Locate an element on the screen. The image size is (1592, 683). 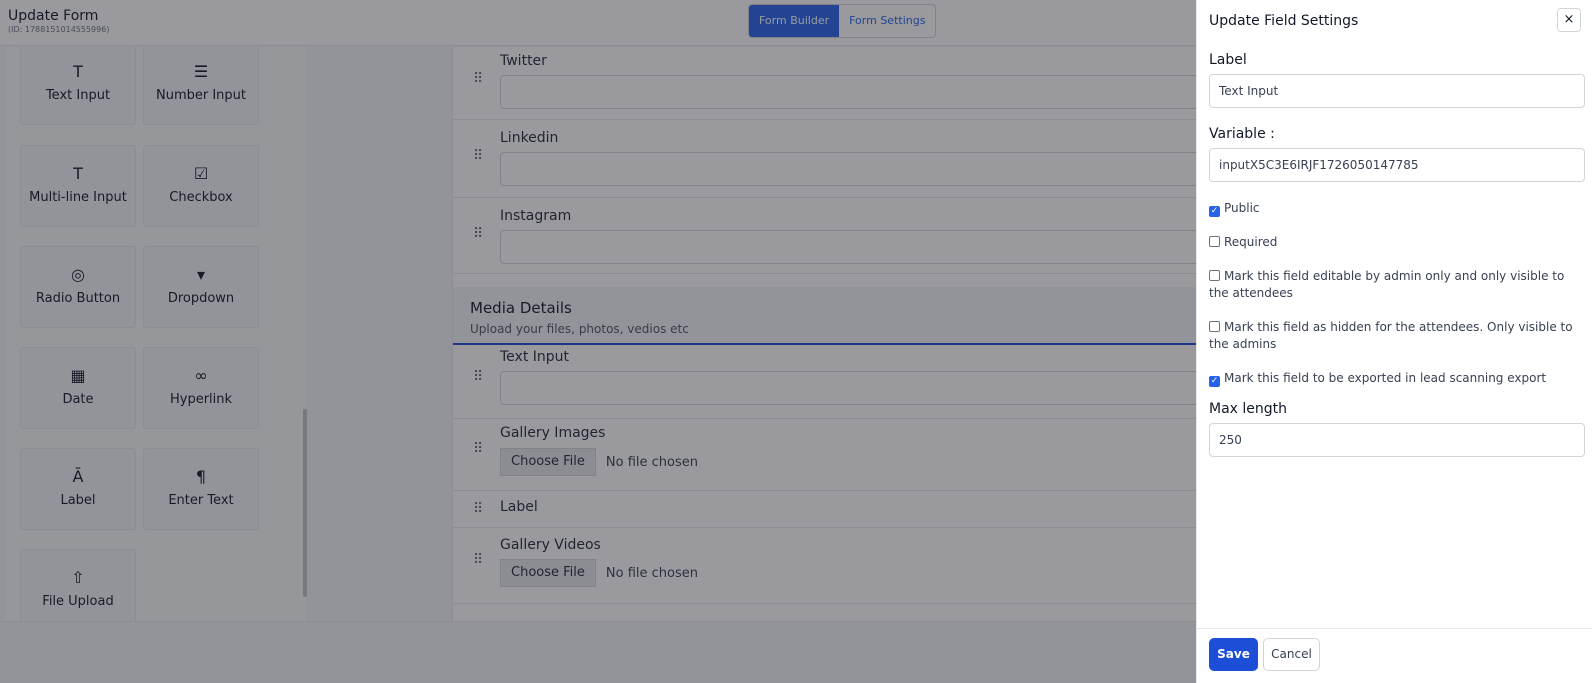
variable-caption: Variable : is located at coordinates (1242, 134).